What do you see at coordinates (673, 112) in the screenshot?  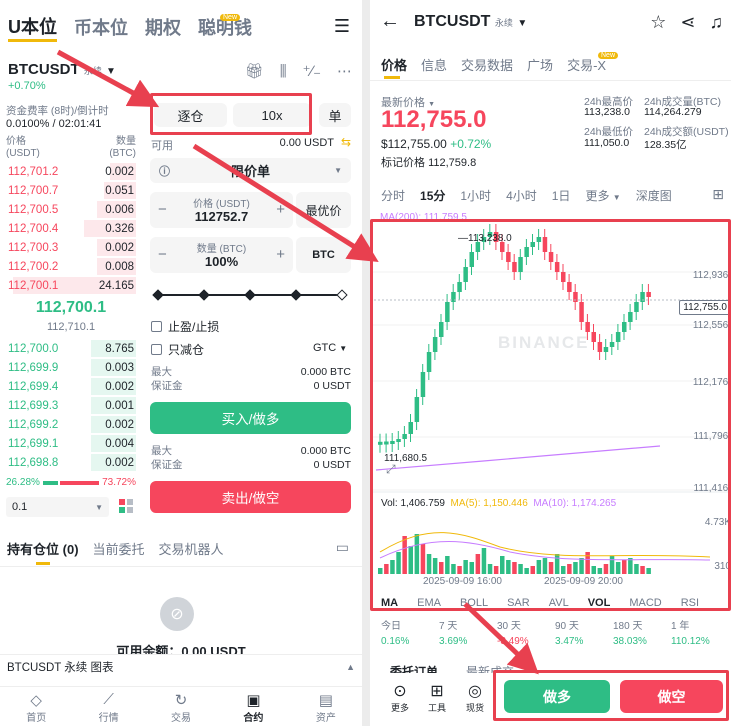 I see `volume-btc: 114,264.279` at bounding box center [673, 112].